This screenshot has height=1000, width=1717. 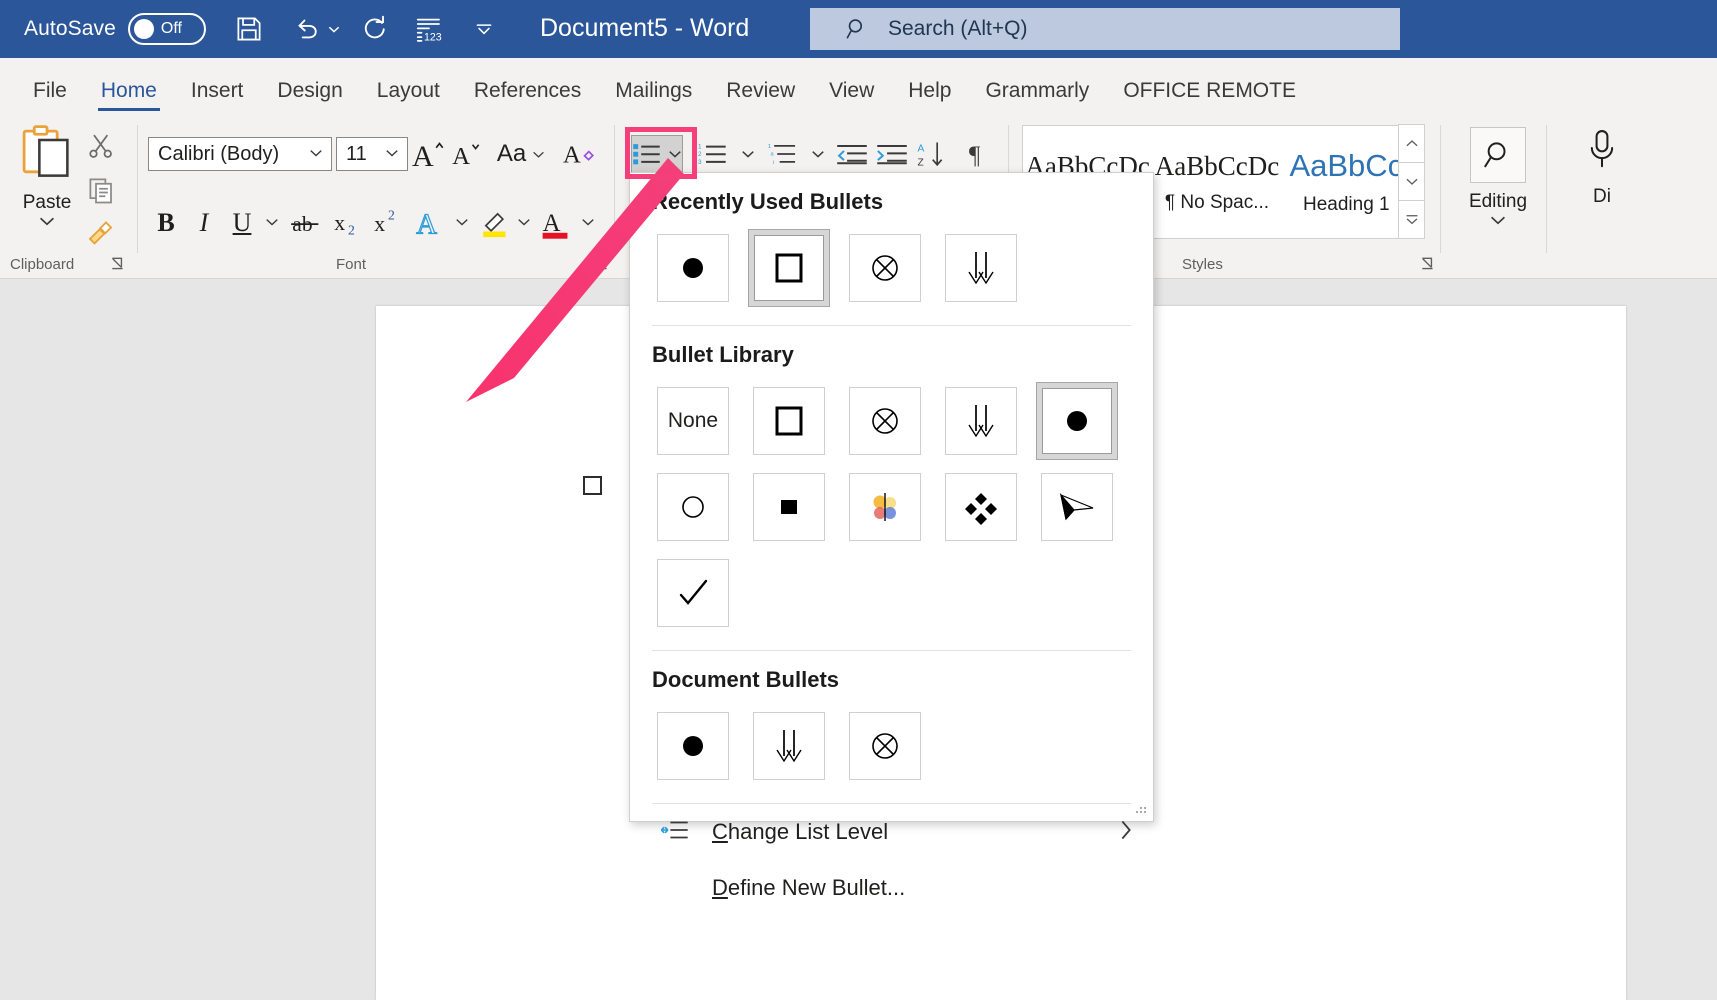 What do you see at coordinates (693, 421) in the screenshot?
I see `bullet-option-none: None` at bounding box center [693, 421].